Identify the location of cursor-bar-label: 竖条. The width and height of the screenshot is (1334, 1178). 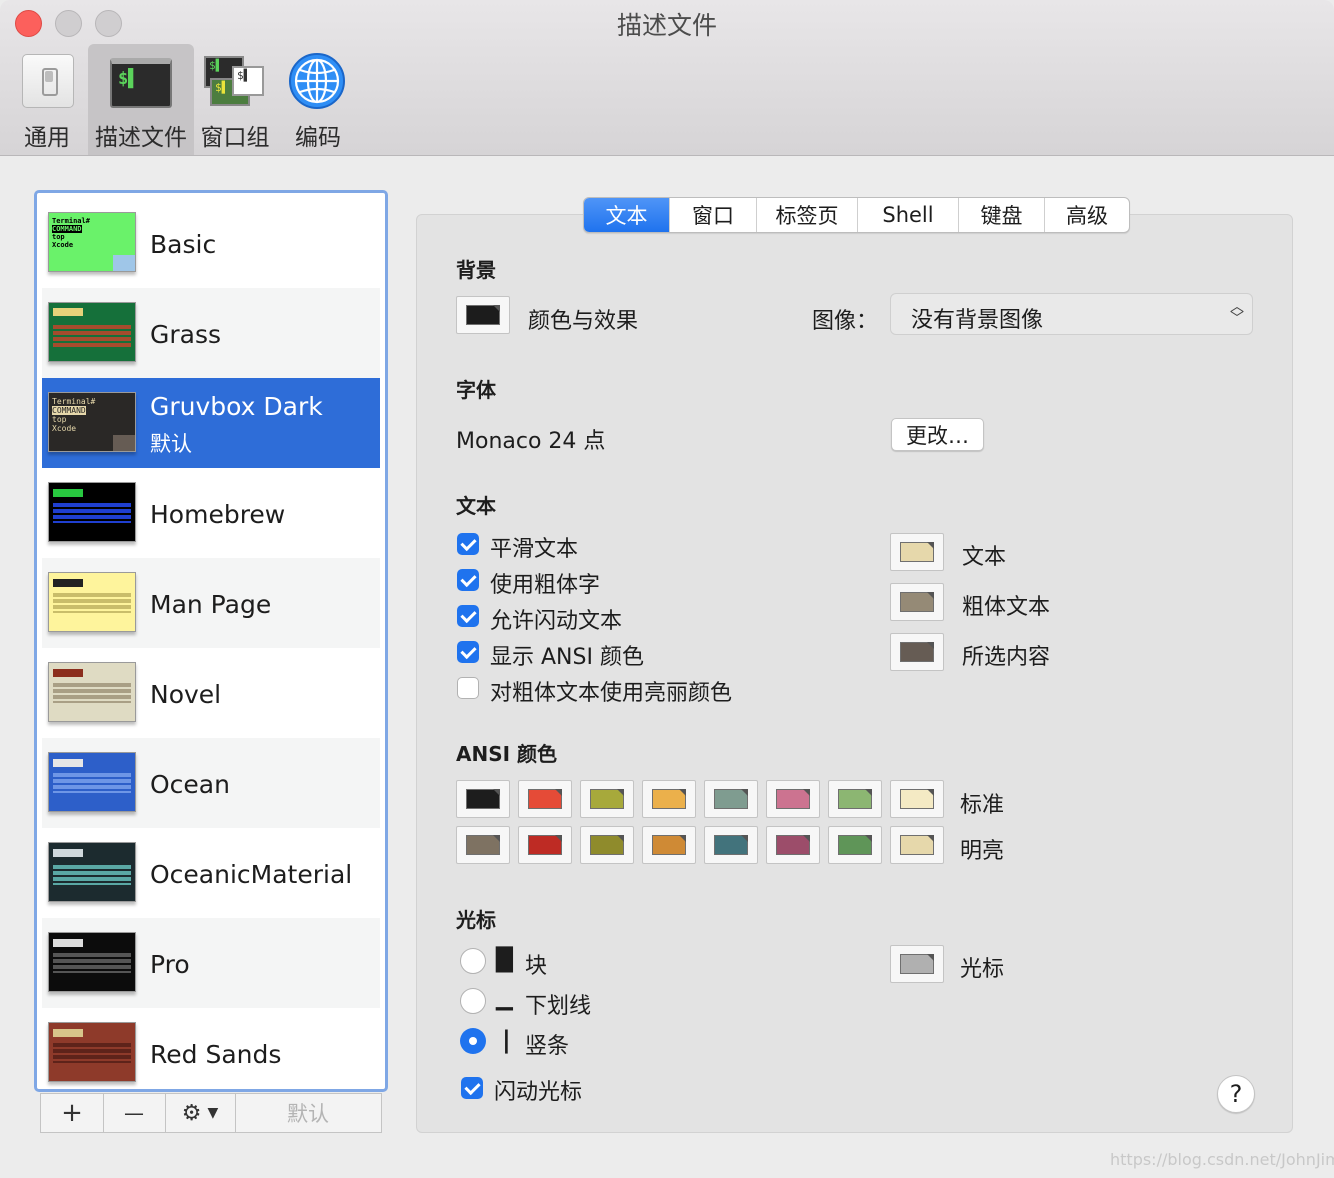
(547, 1046).